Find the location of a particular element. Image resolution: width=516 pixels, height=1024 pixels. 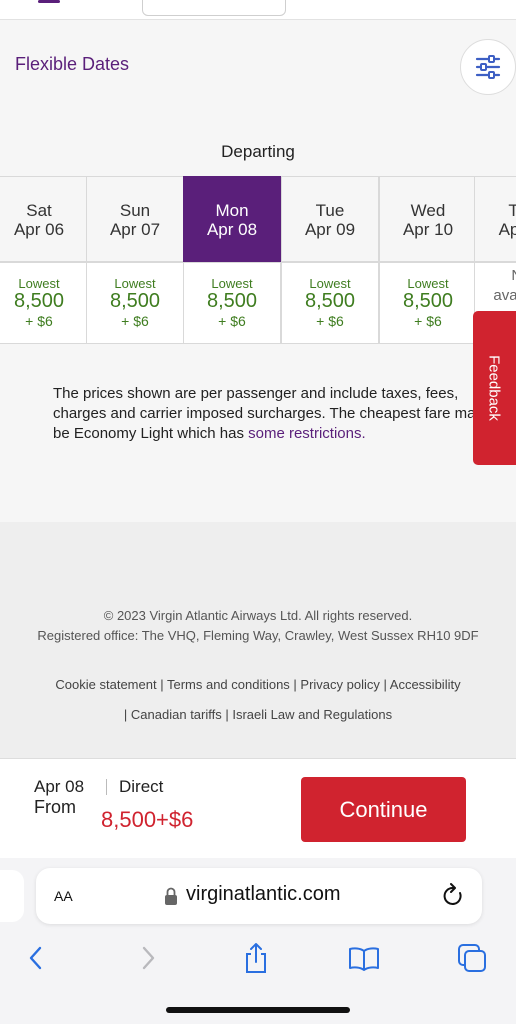

bookmarks-icon is located at coordinates (364, 958).